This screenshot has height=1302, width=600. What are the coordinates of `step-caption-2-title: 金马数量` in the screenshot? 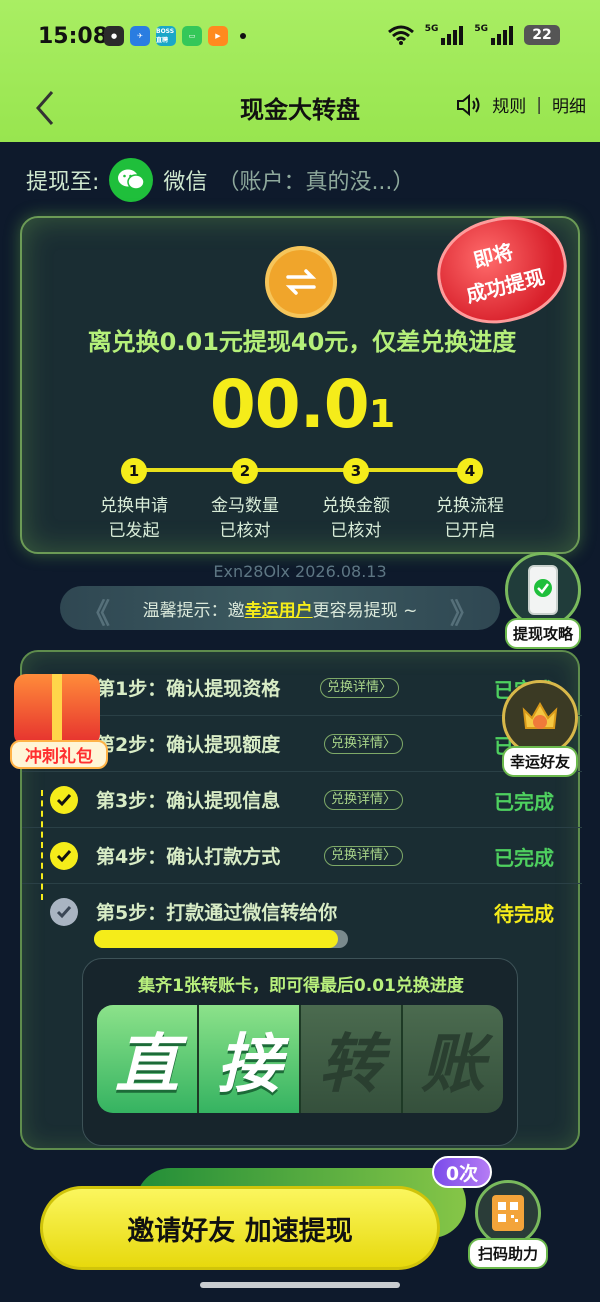 It's located at (245, 506).